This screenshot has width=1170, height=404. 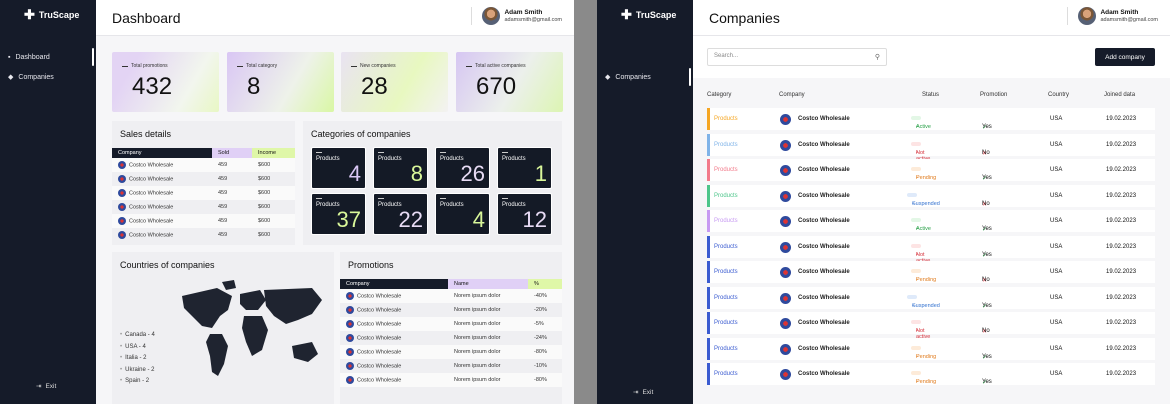 I want to click on column-header: Category, so click(x=719, y=95).